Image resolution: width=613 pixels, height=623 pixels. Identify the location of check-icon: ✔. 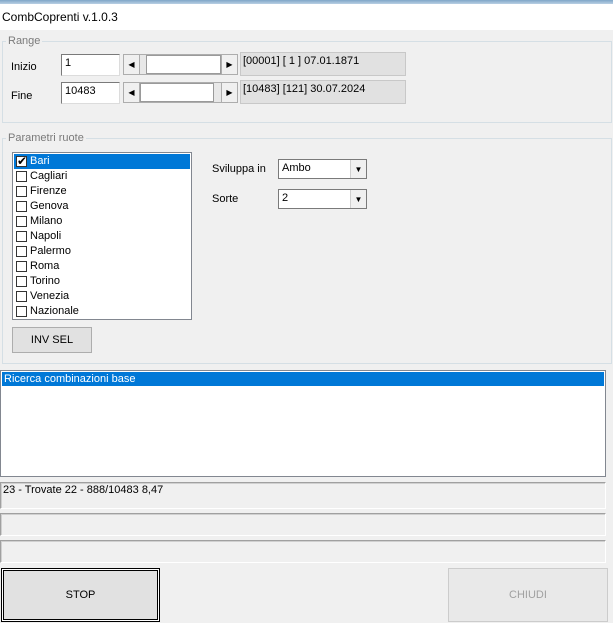
(22, 161).